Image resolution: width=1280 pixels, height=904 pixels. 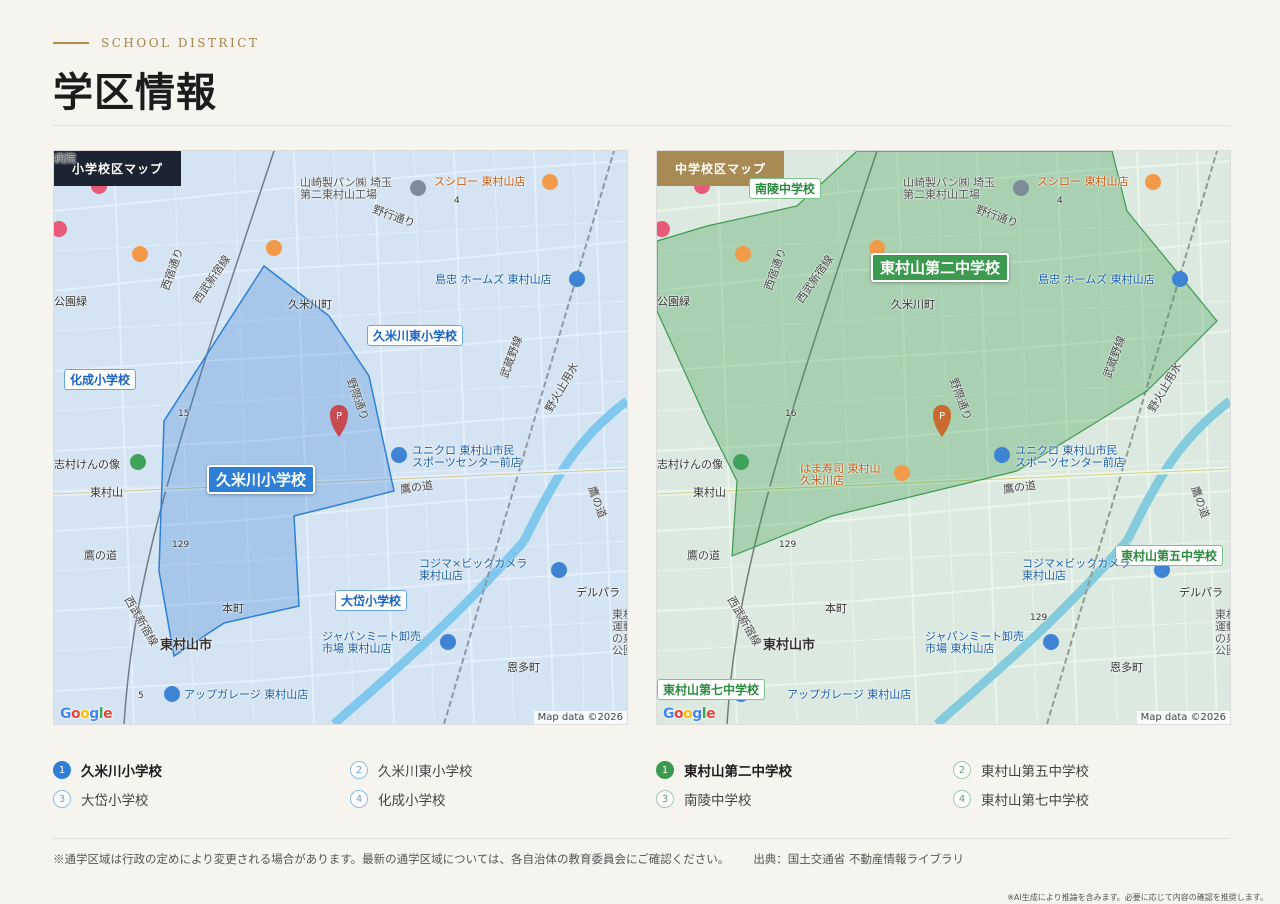 I want to click on landmark-shimura-ken: 志村けんの像, so click(x=87, y=464).